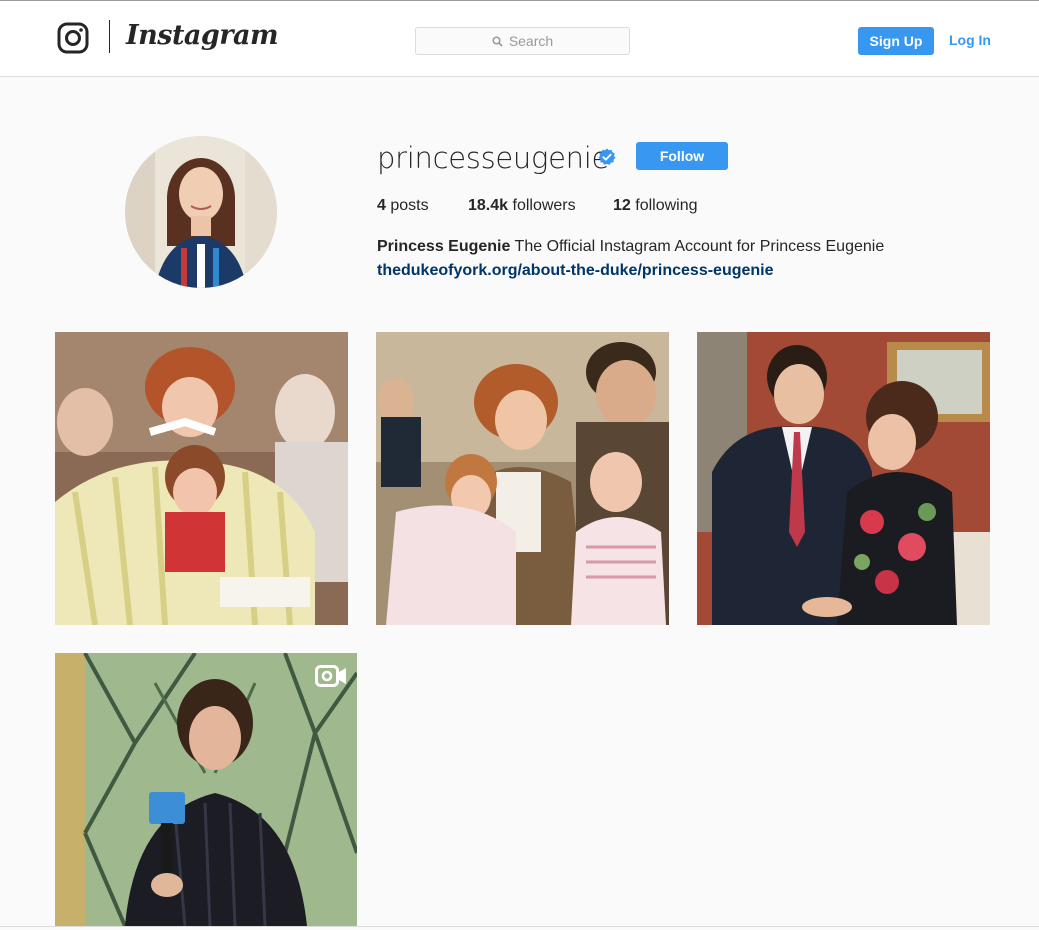 The image size is (1039, 930). What do you see at coordinates (409, 205) in the screenshot?
I see `posts-count-label: posts` at bounding box center [409, 205].